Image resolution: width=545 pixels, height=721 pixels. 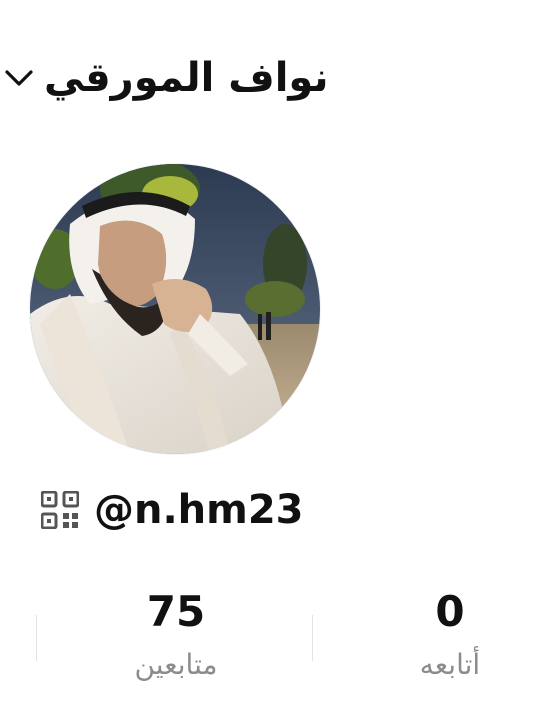 I want to click on account-name-switcher: نواف المورقي, so click(x=186, y=78).